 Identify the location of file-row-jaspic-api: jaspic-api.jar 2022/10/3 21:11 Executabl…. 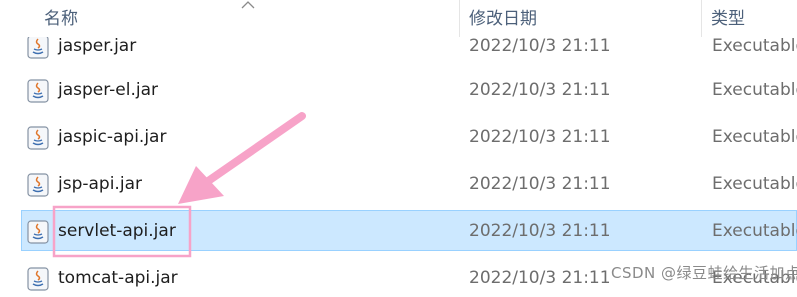
(409, 136).